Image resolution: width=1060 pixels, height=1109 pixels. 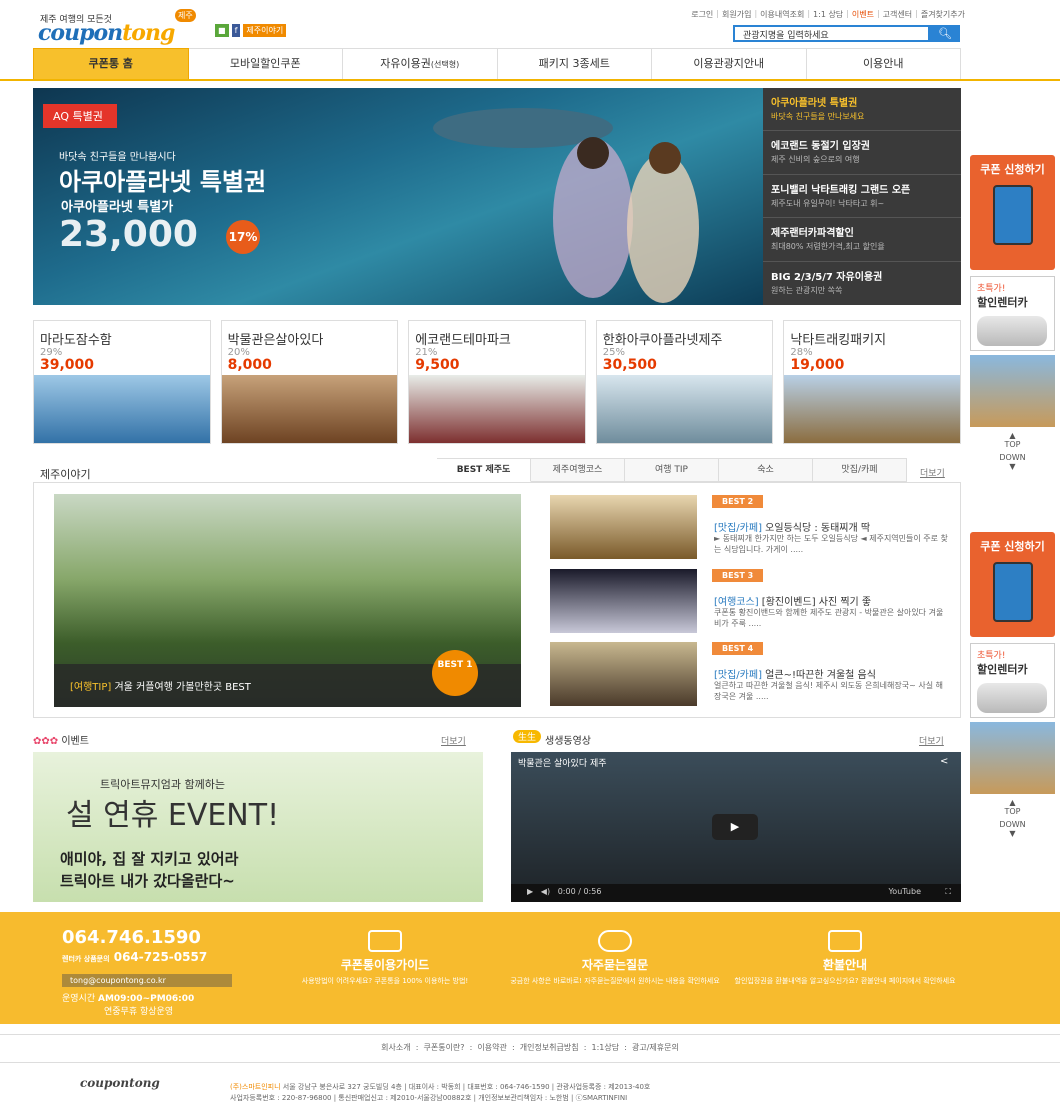 I want to click on tab-lodging: 숙소, so click(x=766, y=470).